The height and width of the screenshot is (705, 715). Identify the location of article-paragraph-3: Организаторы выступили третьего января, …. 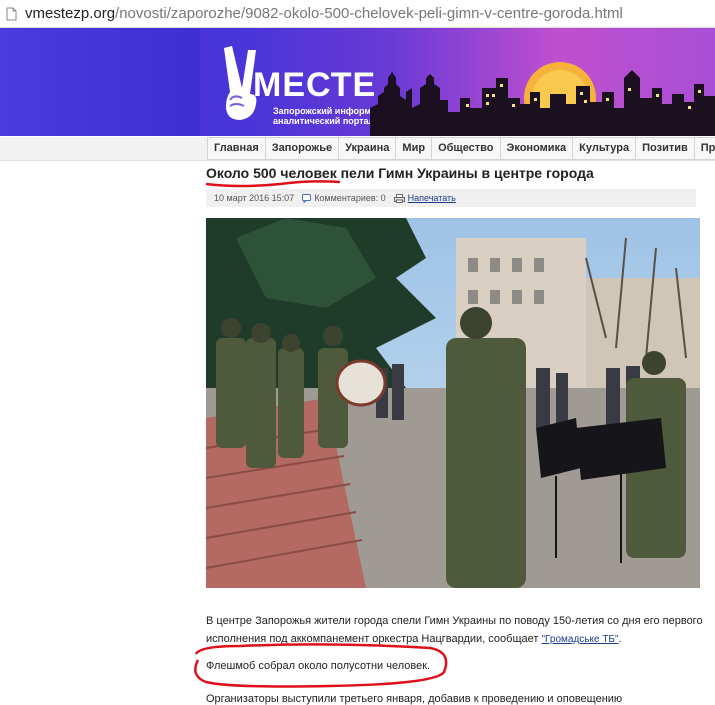
(414, 699).